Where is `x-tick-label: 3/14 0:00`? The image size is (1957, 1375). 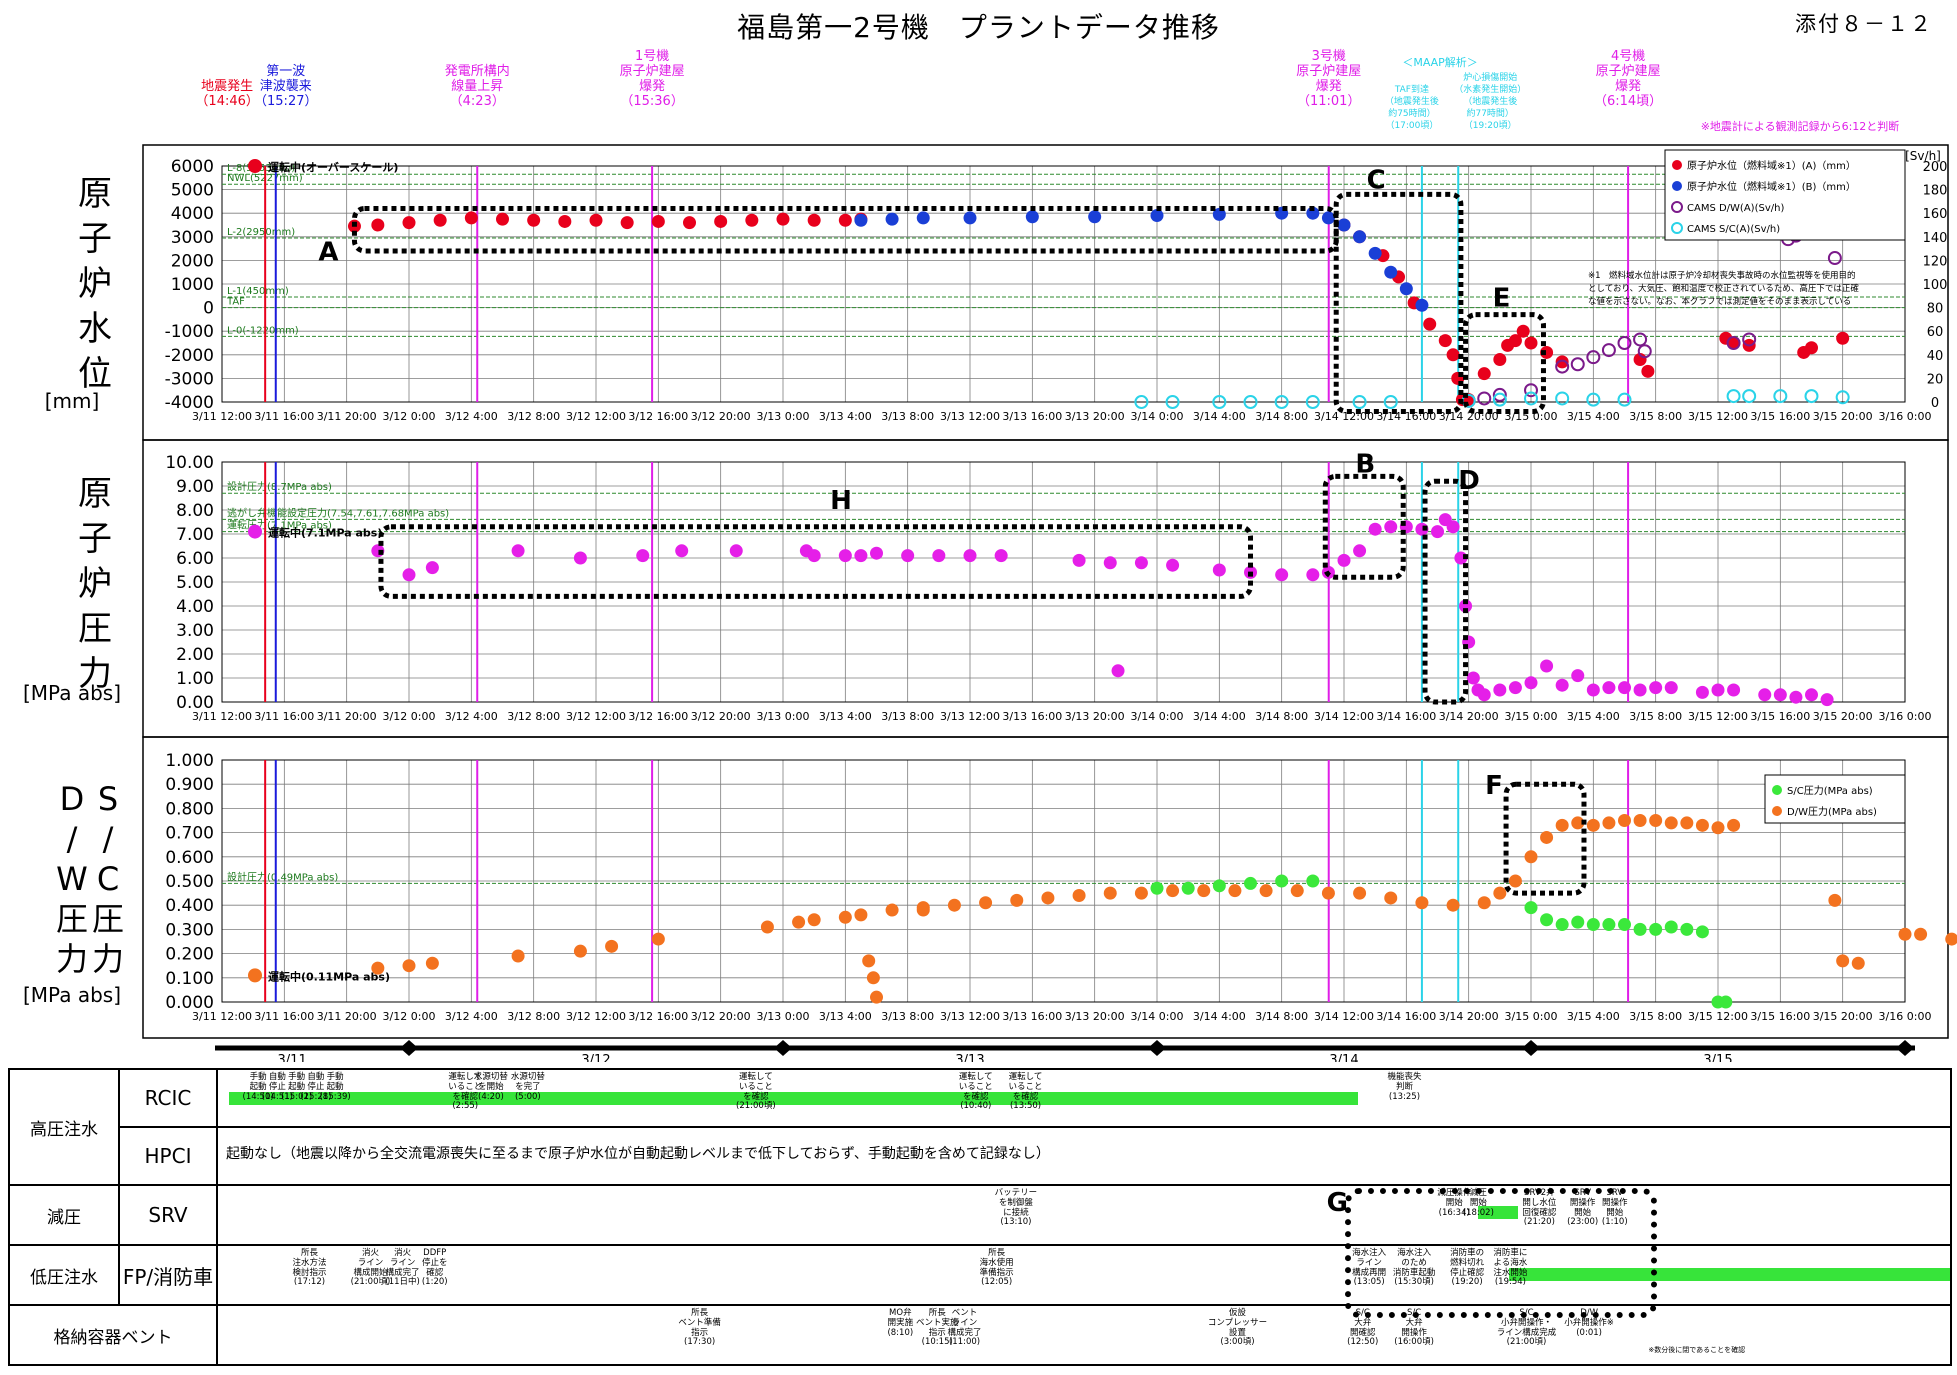 x-tick-label: 3/14 0:00 is located at coordinates (1157, 1016).